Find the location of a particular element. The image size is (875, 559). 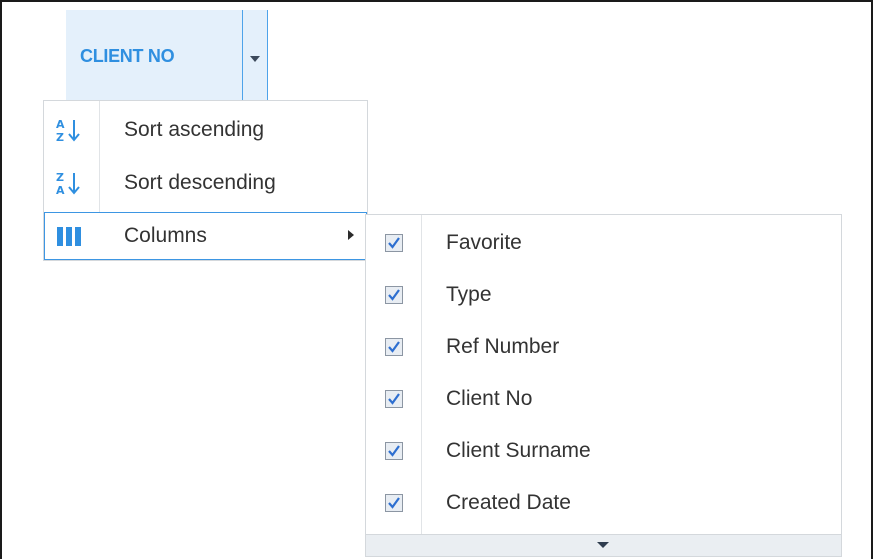

column-toggle-label: Favorite is located at coordinates (484, 242).